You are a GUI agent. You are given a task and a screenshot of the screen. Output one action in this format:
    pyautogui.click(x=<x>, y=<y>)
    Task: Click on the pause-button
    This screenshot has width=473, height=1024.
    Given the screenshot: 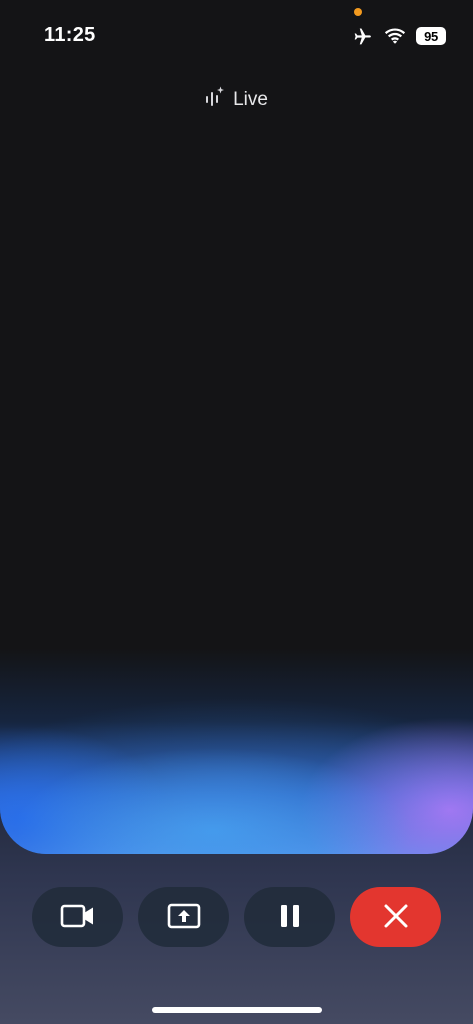 What is the action you would take?
    pyautogui.click(x=289, y=917)
    